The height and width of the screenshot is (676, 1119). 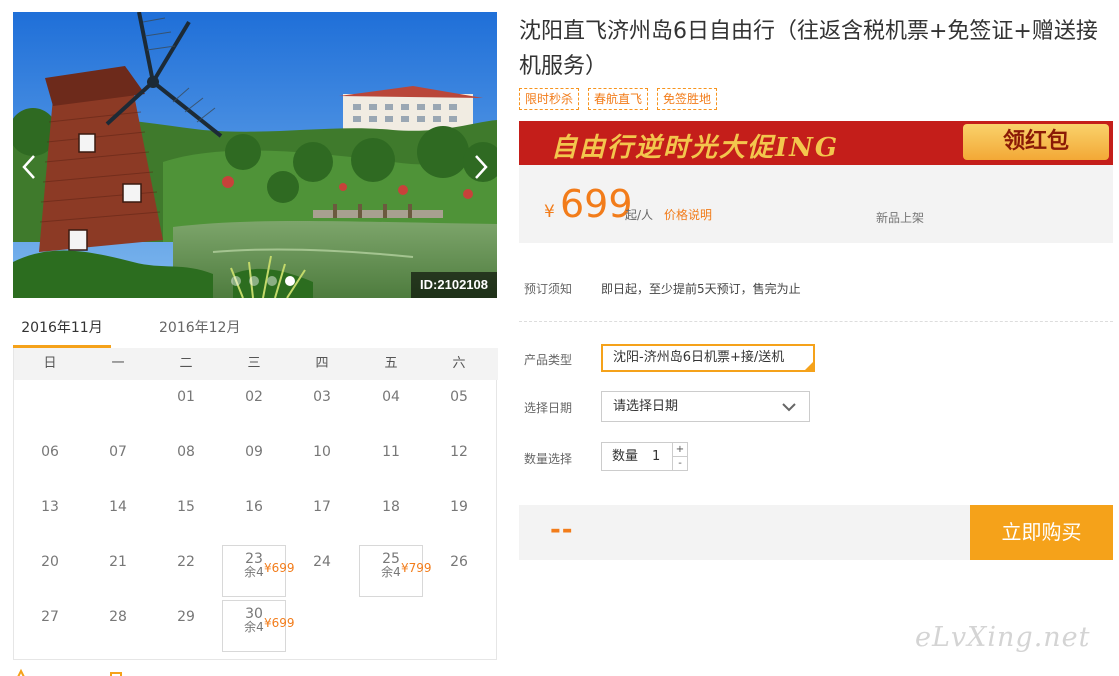 I want to click on calendar-day: 08, so click(x=186, y=452).